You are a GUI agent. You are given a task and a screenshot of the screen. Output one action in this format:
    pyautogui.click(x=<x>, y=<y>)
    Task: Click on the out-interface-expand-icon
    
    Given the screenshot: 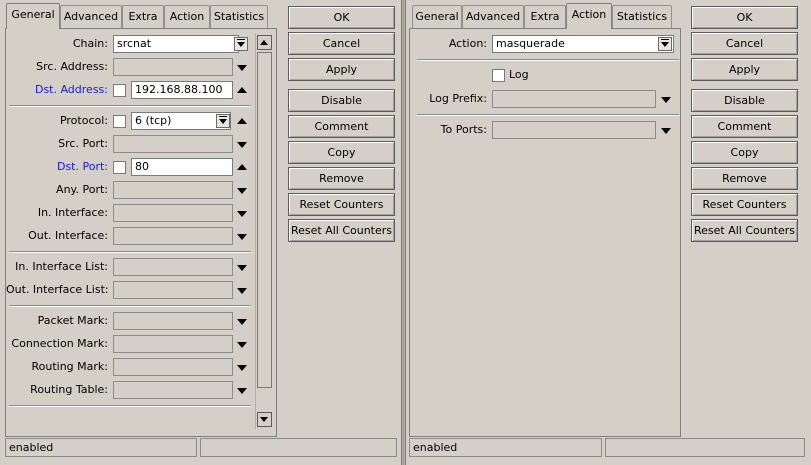 What is the action you would take?
    pyautogui.click(x=242, y=237)
    